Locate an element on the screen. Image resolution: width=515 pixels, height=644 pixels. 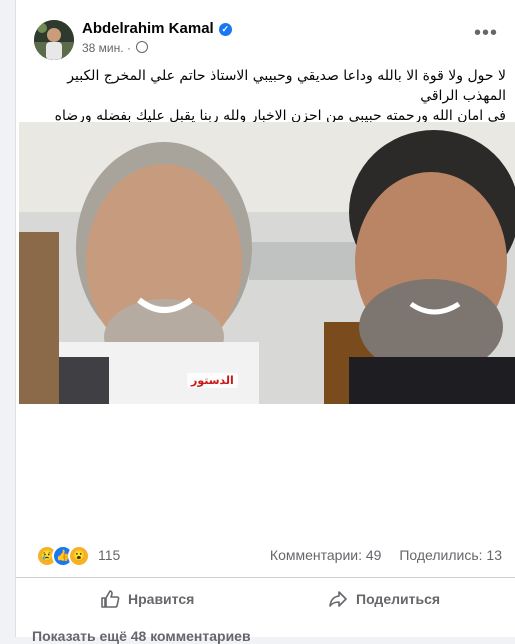
like-button: Нравится is located at coordinates (147, 599).